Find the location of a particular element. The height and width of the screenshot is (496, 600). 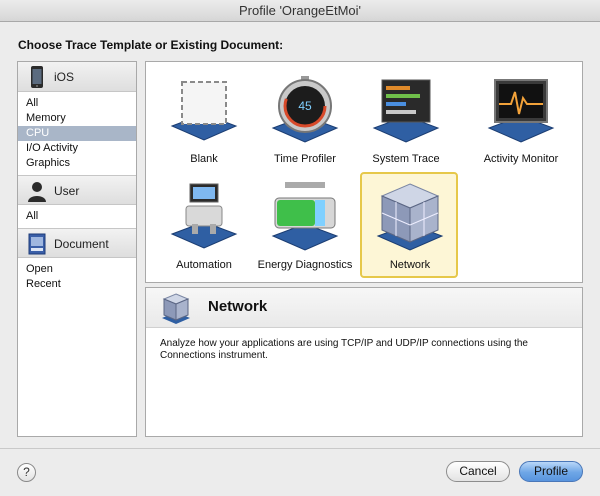

template-label: Activity Monitor is located at coordinates (521, 159).